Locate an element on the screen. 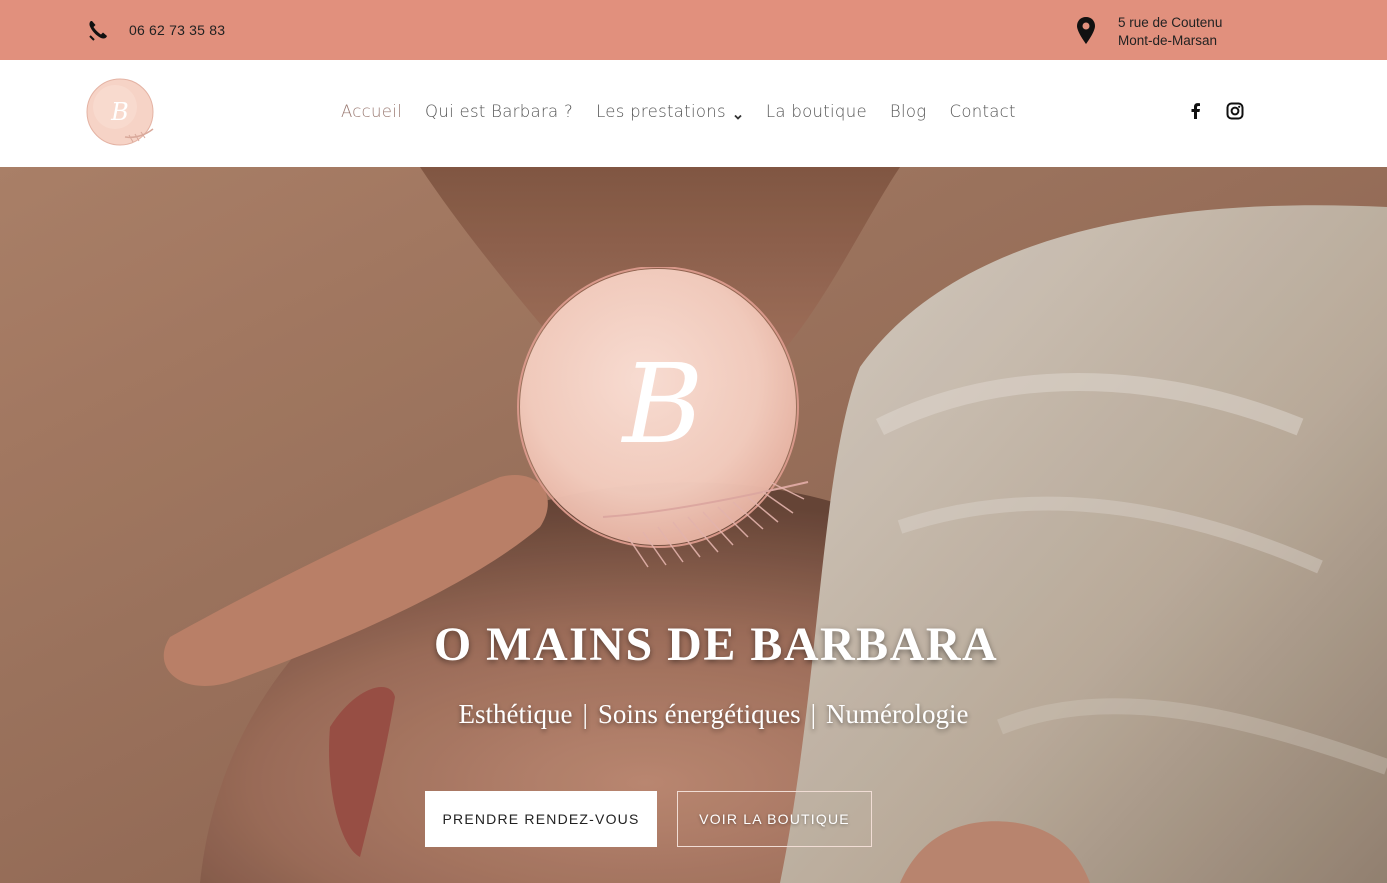 Image resolution: width=1387 pixels, height=883 pixels. hero-logo-letter: B is located at coordinates (662, 404).